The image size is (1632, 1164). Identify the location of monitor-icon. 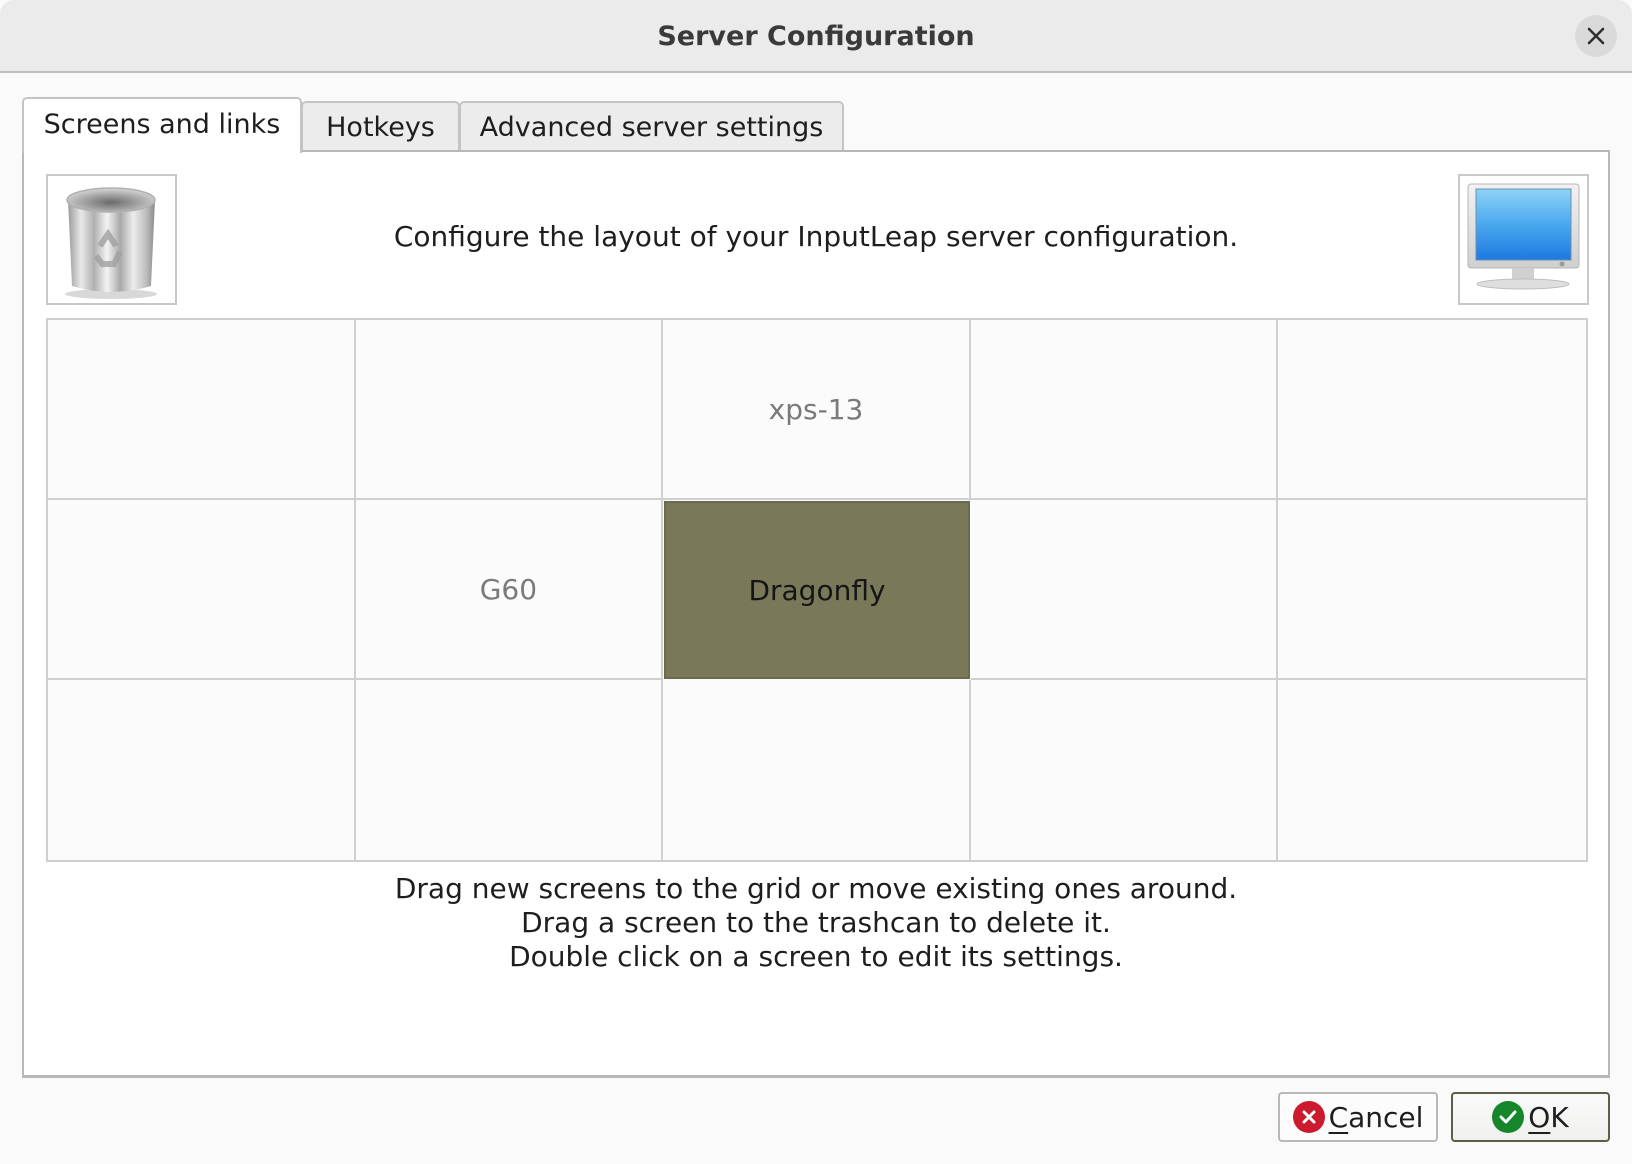
(1523, 236).